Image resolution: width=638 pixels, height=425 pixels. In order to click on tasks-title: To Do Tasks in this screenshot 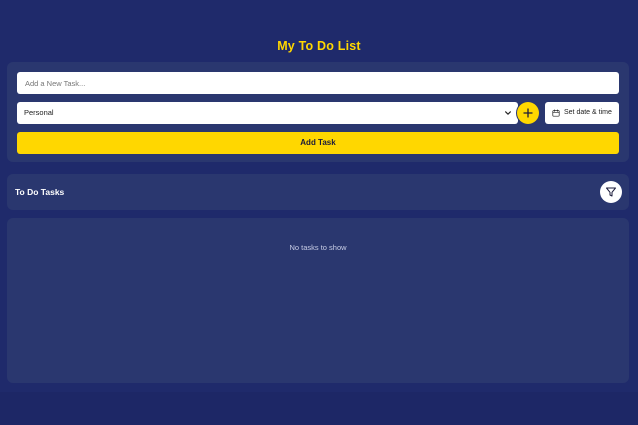, I will do `click(40, 192)`.